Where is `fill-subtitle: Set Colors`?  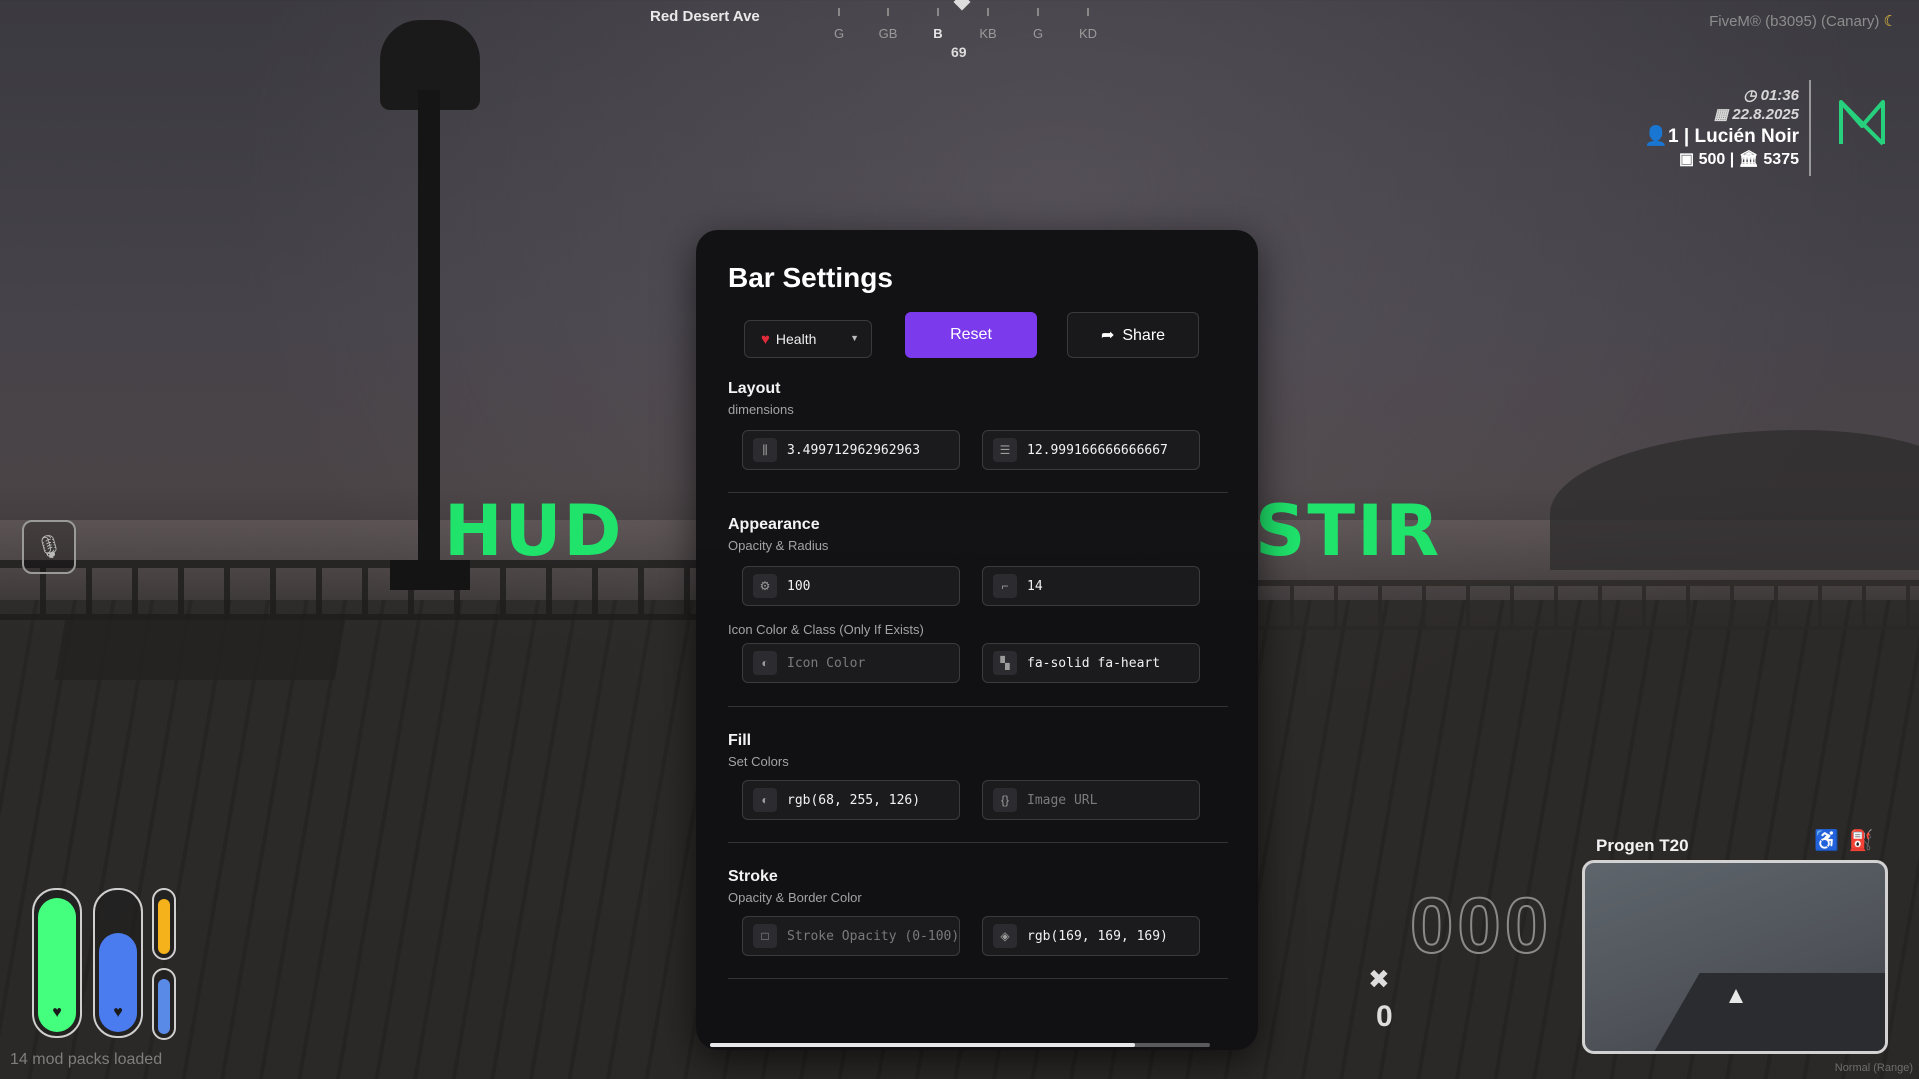 fill-subtitle: Set Colors is located at coordinates (758, 761).